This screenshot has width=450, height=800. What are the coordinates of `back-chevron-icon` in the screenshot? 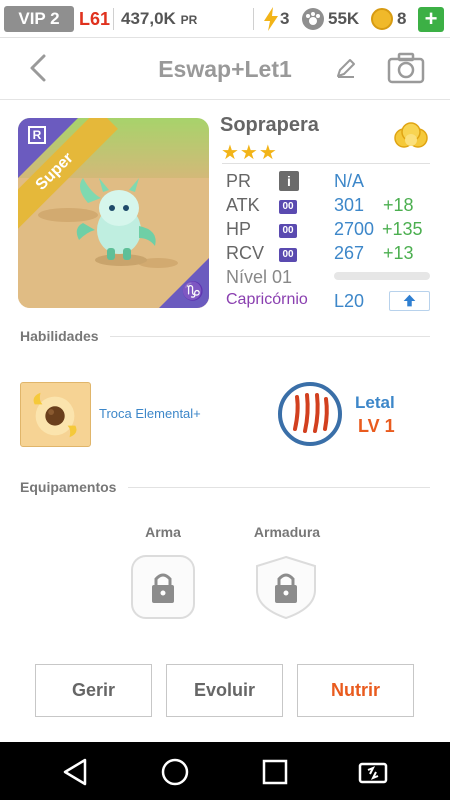 It's located at (38, 68).